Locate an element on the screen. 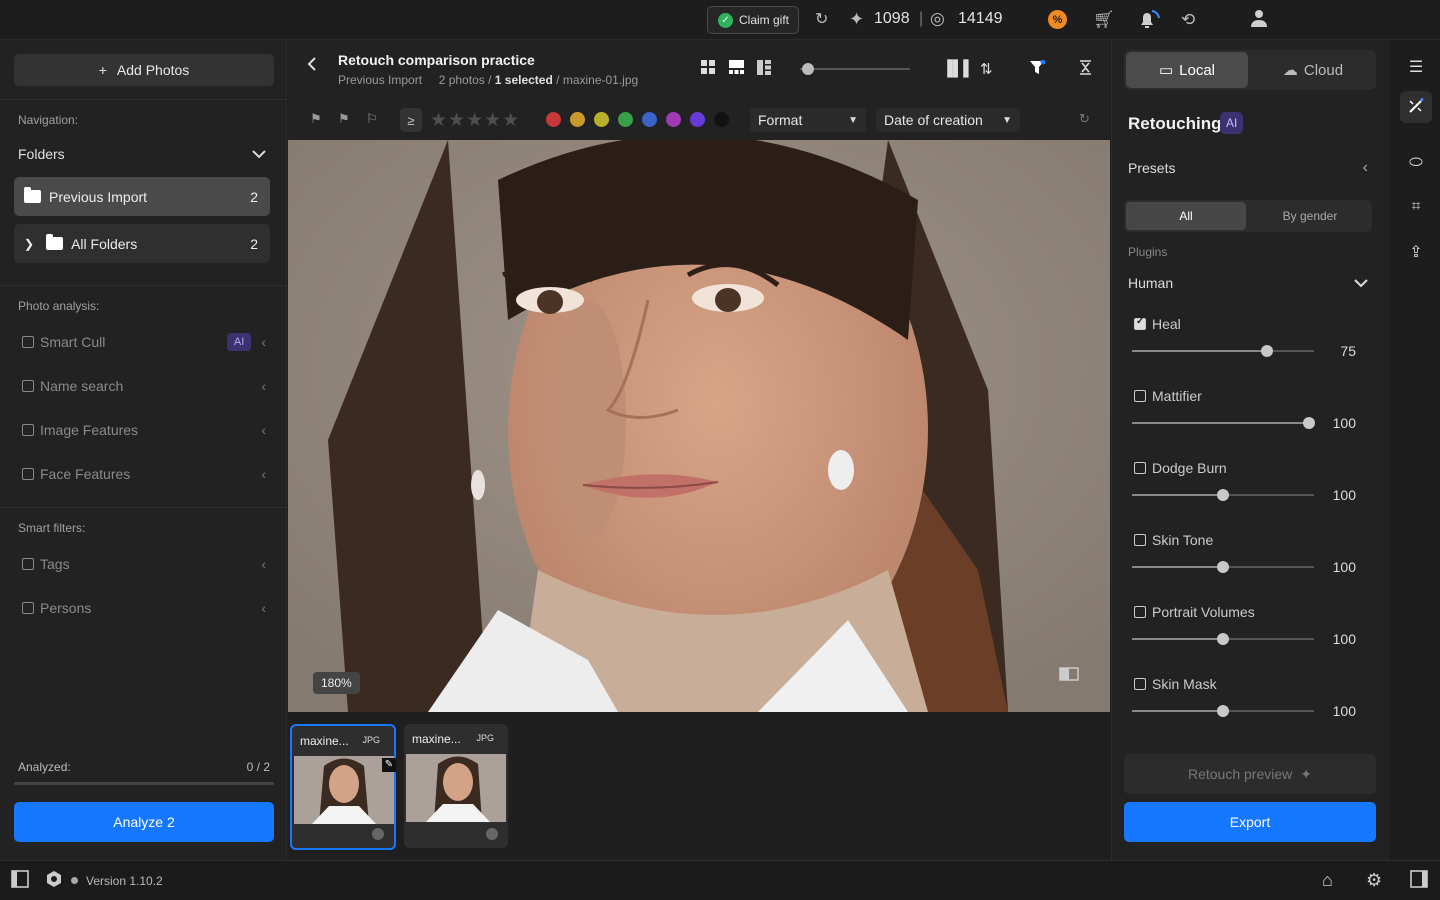  format-dropdown: Format ▼ is located at coordinates (808, 120).